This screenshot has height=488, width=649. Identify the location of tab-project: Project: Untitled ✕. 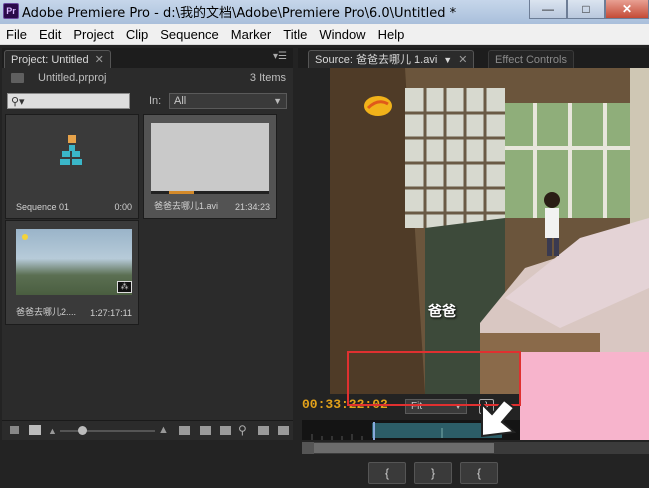
(57, 59).